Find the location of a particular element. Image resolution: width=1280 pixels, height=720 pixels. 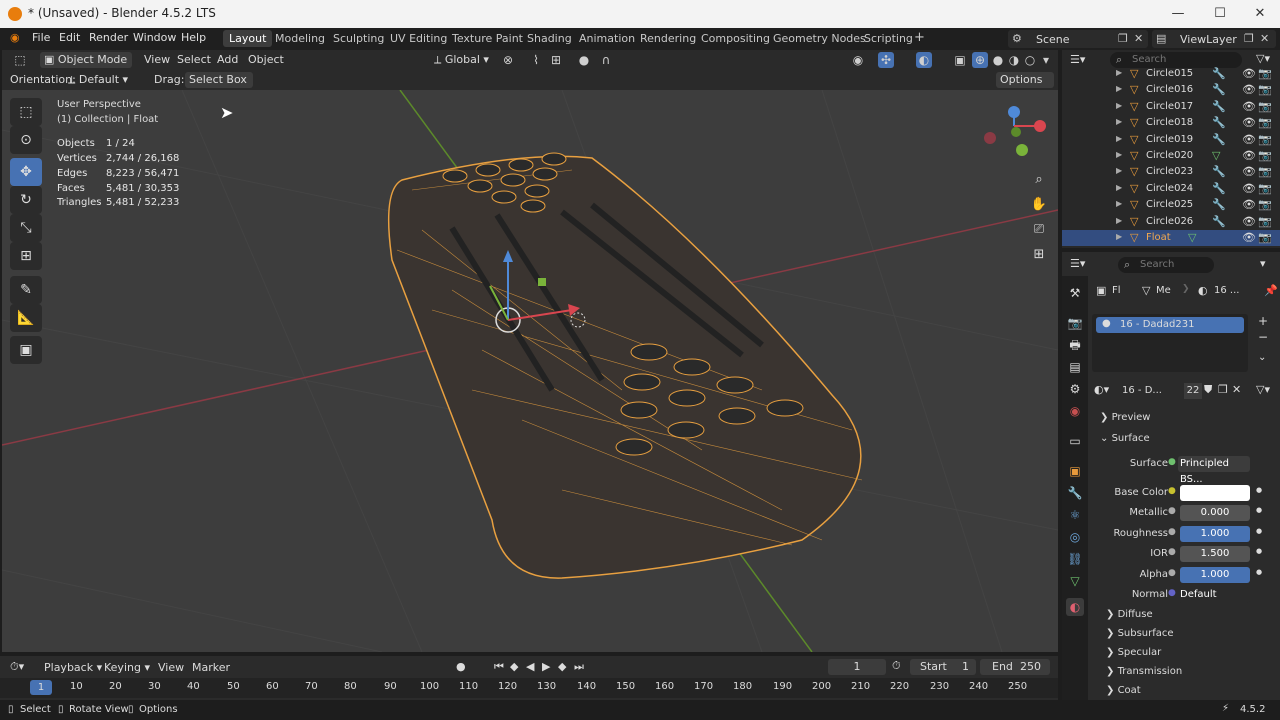

wireframe-shading-icon: ⊕ is located at coordinates (980, 60).